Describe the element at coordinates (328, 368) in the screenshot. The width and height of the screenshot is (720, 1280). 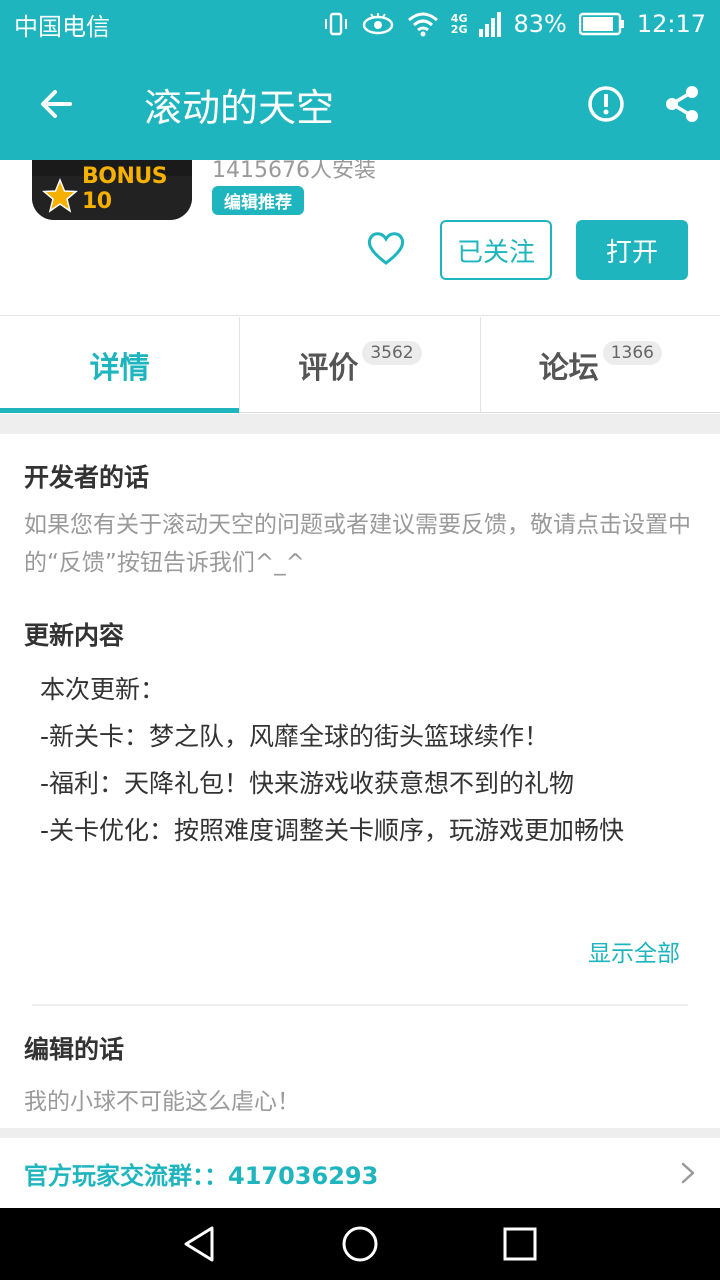
I see `tab-label: 评价` at that location.